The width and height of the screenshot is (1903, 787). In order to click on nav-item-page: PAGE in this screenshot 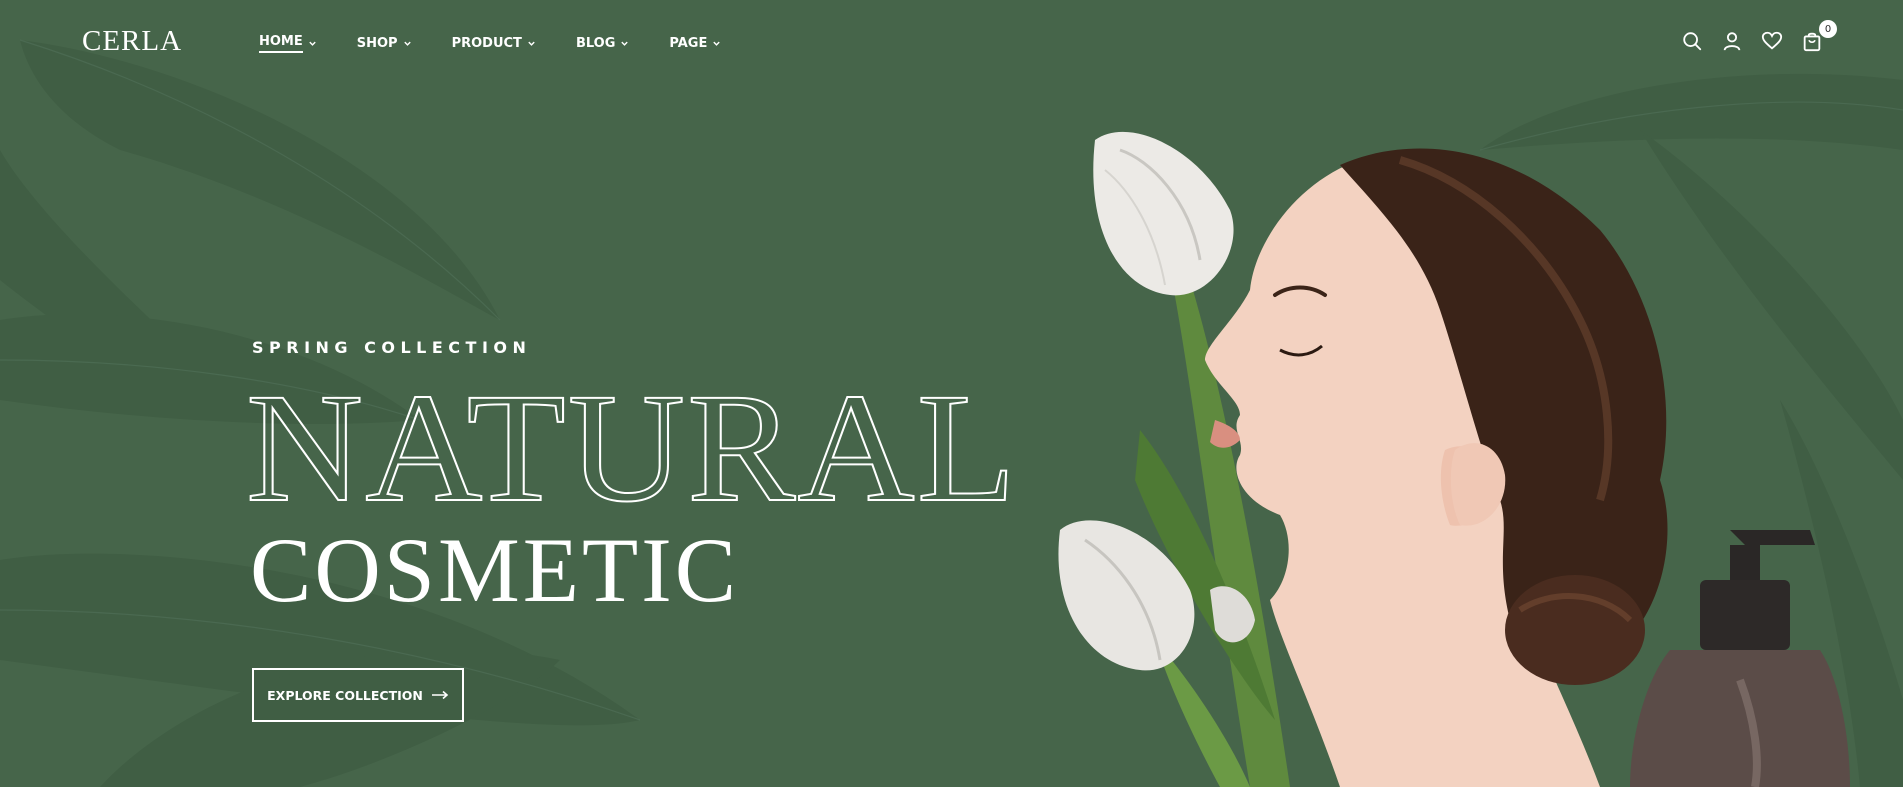, I will do `click(695, 43)`.